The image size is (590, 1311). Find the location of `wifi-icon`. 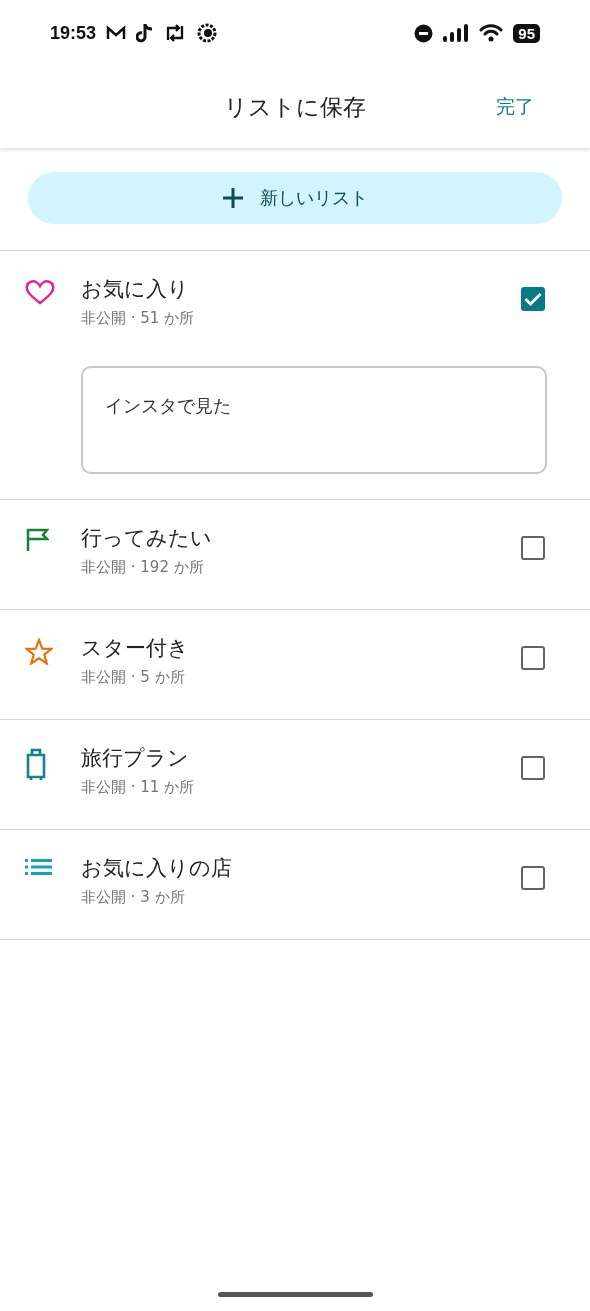

wifi-icon is located at coordinates (491, 33).